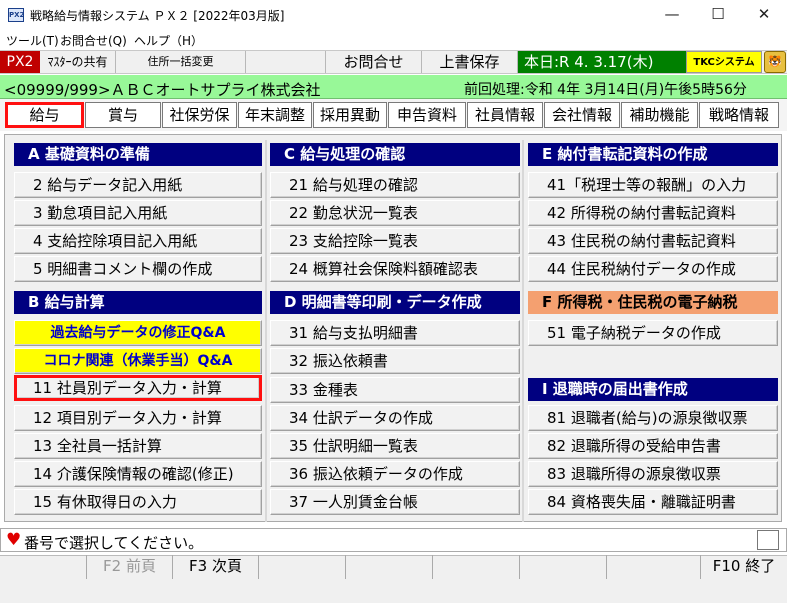  What do you see at coordinates (724, 70) in the screenshot?
I see `tkc-qa-button: TKCシステムQ&A` at bounding box center [724, 70].